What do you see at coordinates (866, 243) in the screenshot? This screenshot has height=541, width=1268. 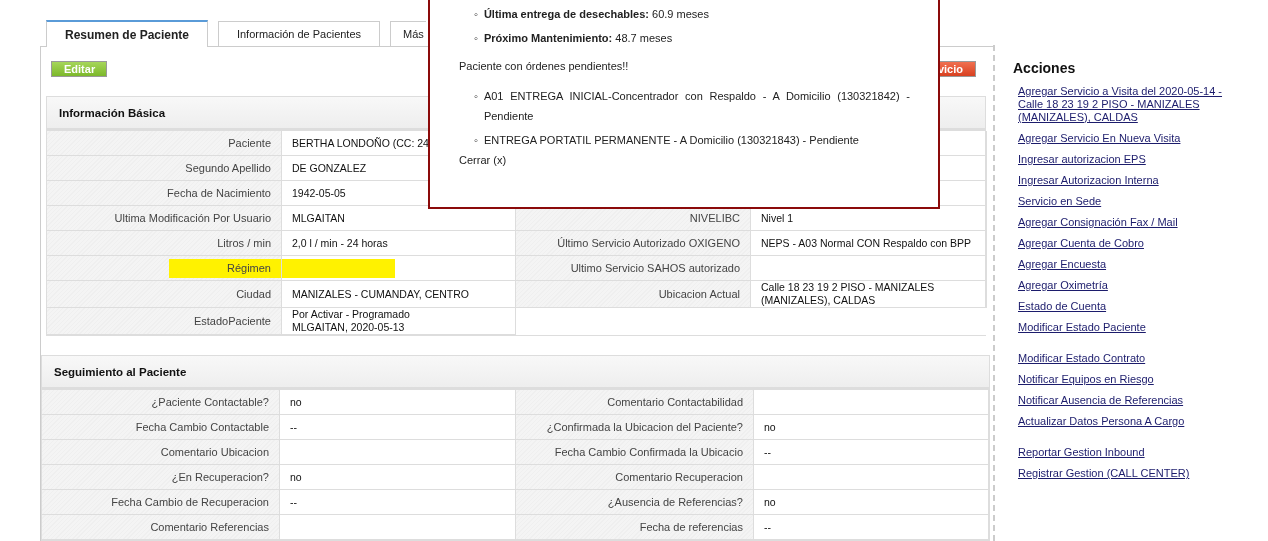 I see `field-value: NEPS - A03 Normal CON Respaldo con BPP` at bounding box center [866, 243].